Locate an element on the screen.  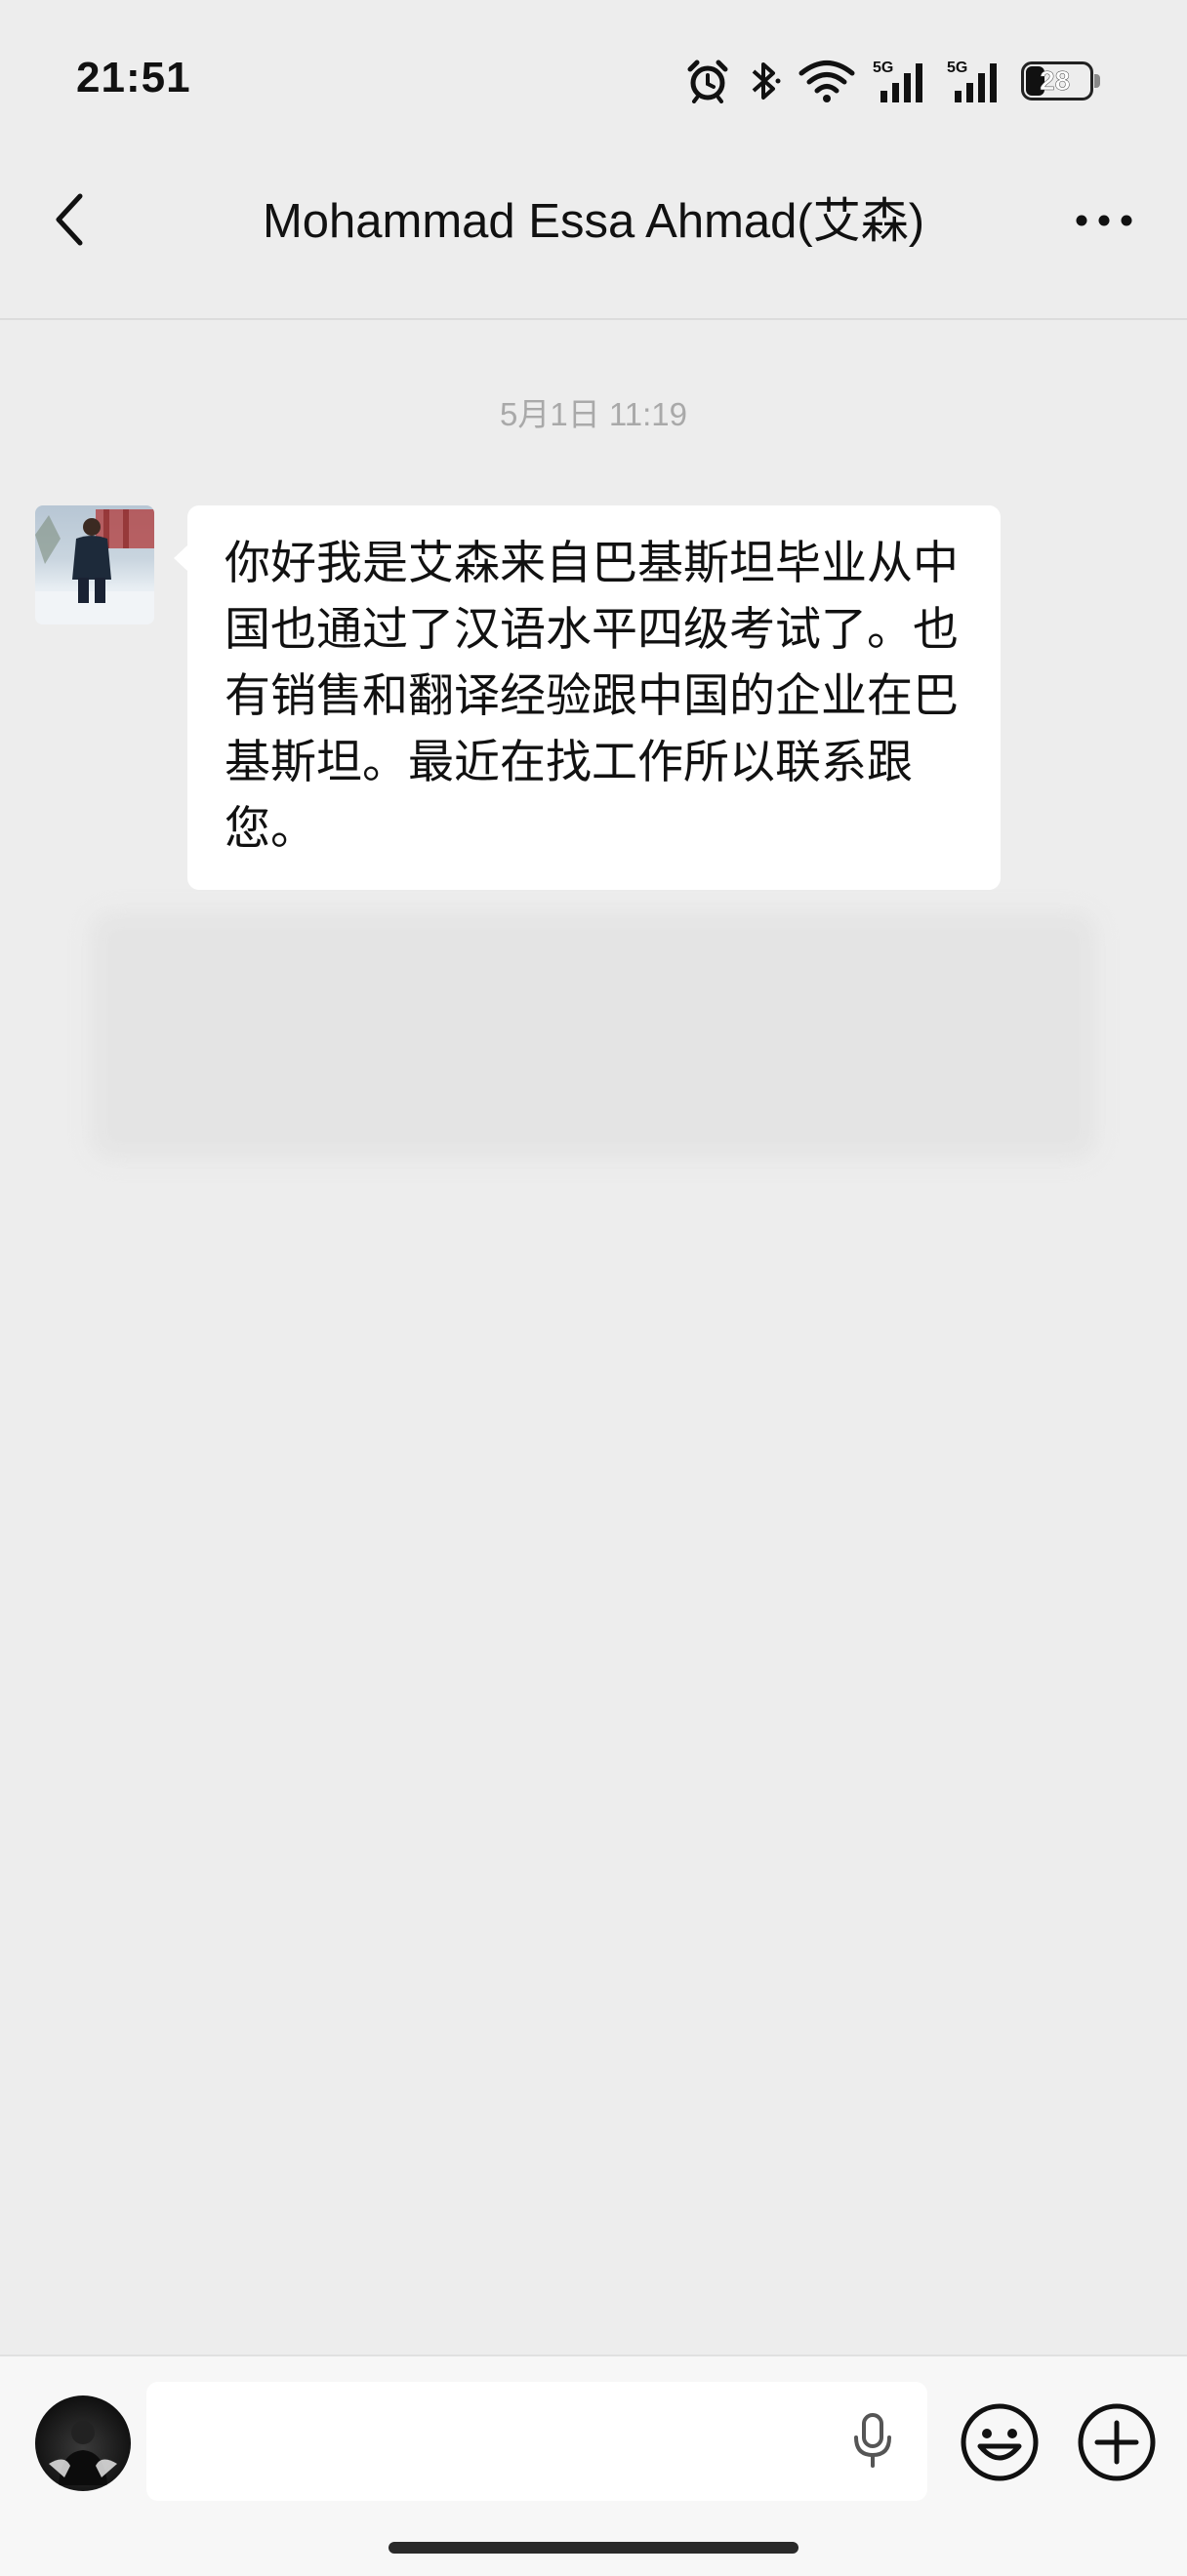
blurred-message is located at coordinates (593, 1035).